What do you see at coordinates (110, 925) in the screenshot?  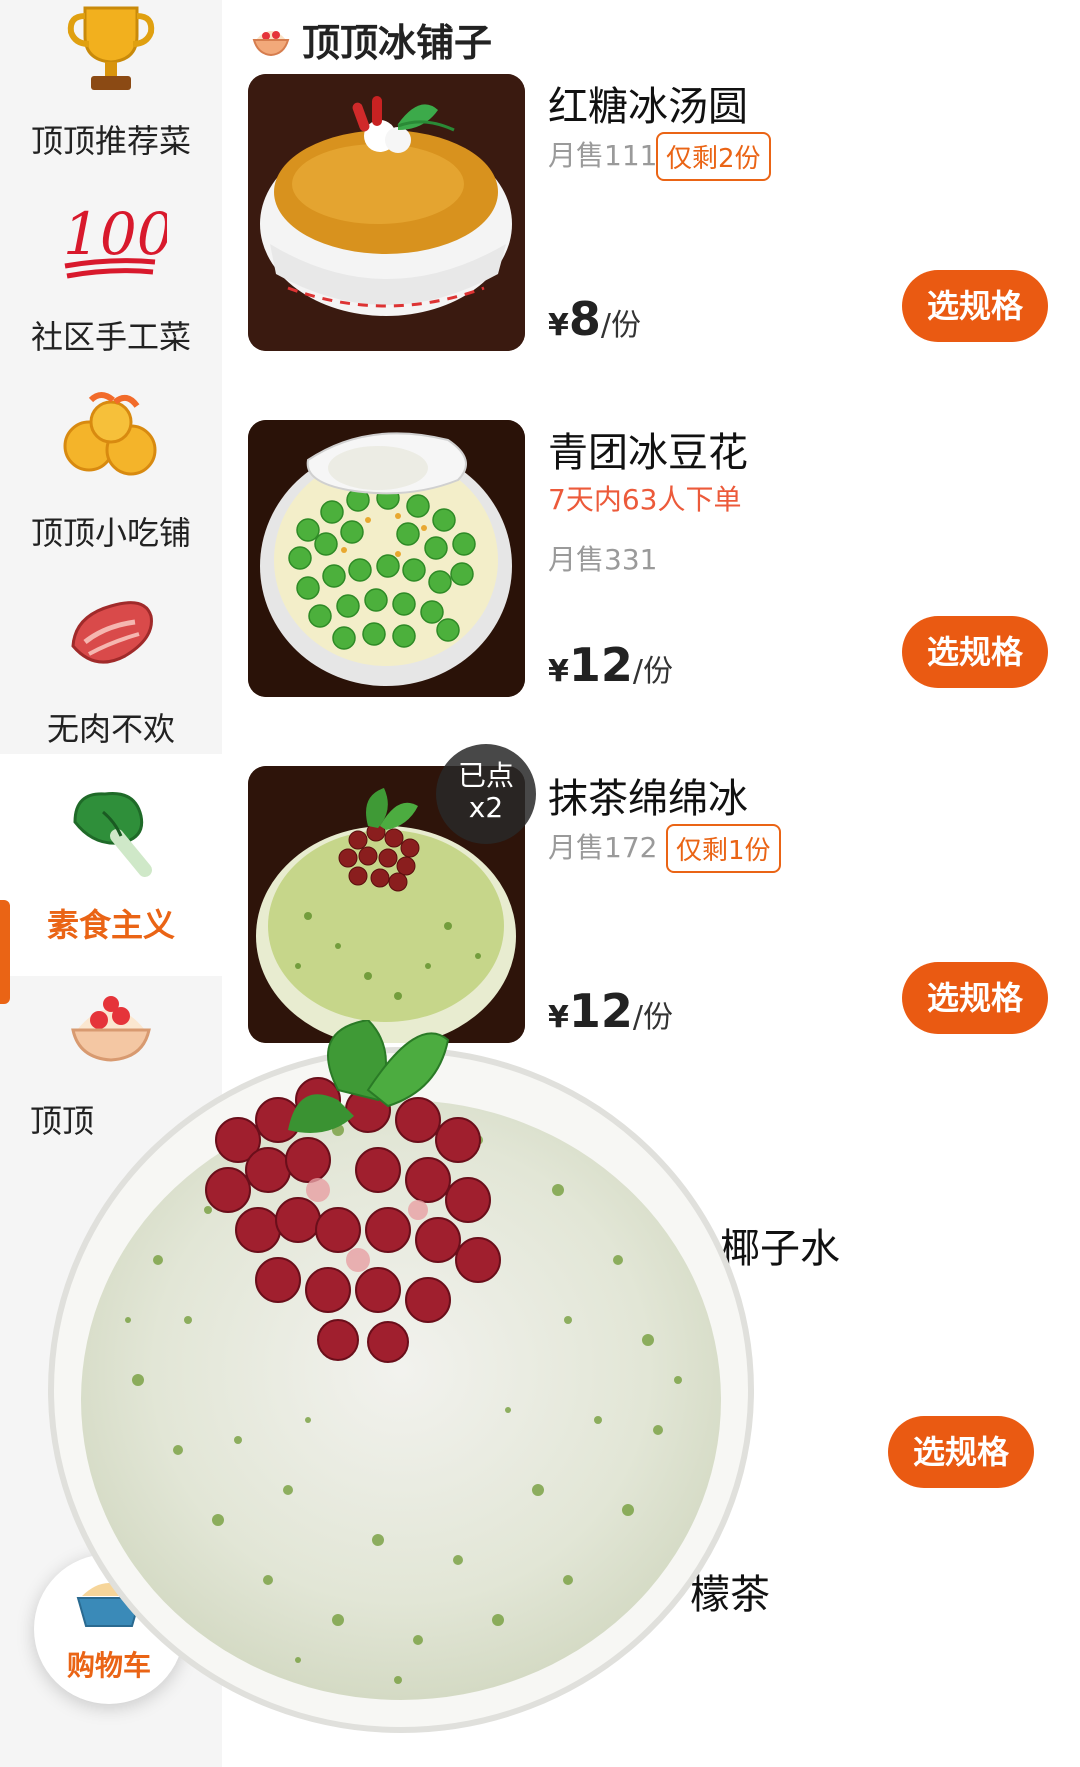 I see `sidebar-item-label: 素食主义` at bounding box center [110, 925].